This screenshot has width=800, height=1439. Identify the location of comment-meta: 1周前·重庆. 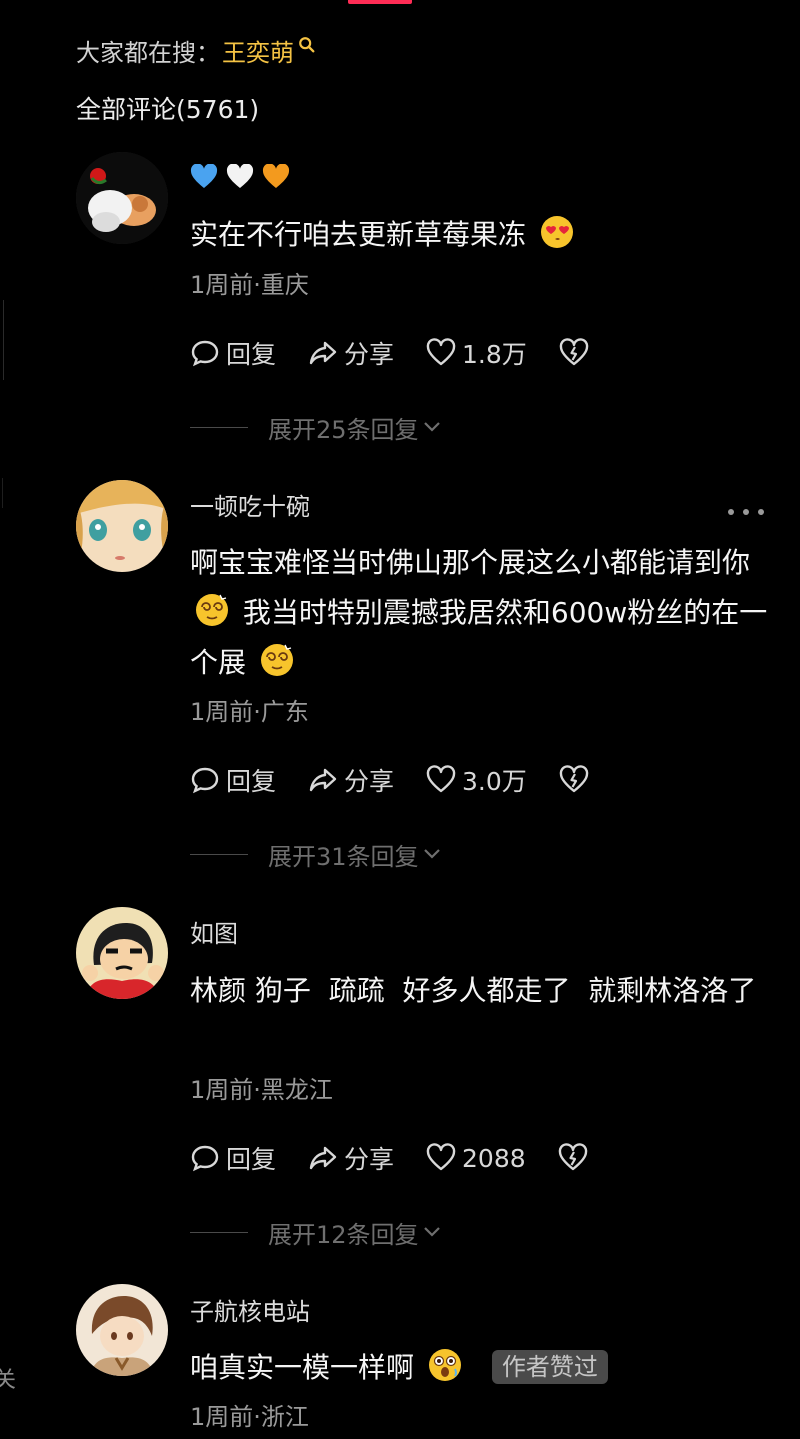
(249, 284).